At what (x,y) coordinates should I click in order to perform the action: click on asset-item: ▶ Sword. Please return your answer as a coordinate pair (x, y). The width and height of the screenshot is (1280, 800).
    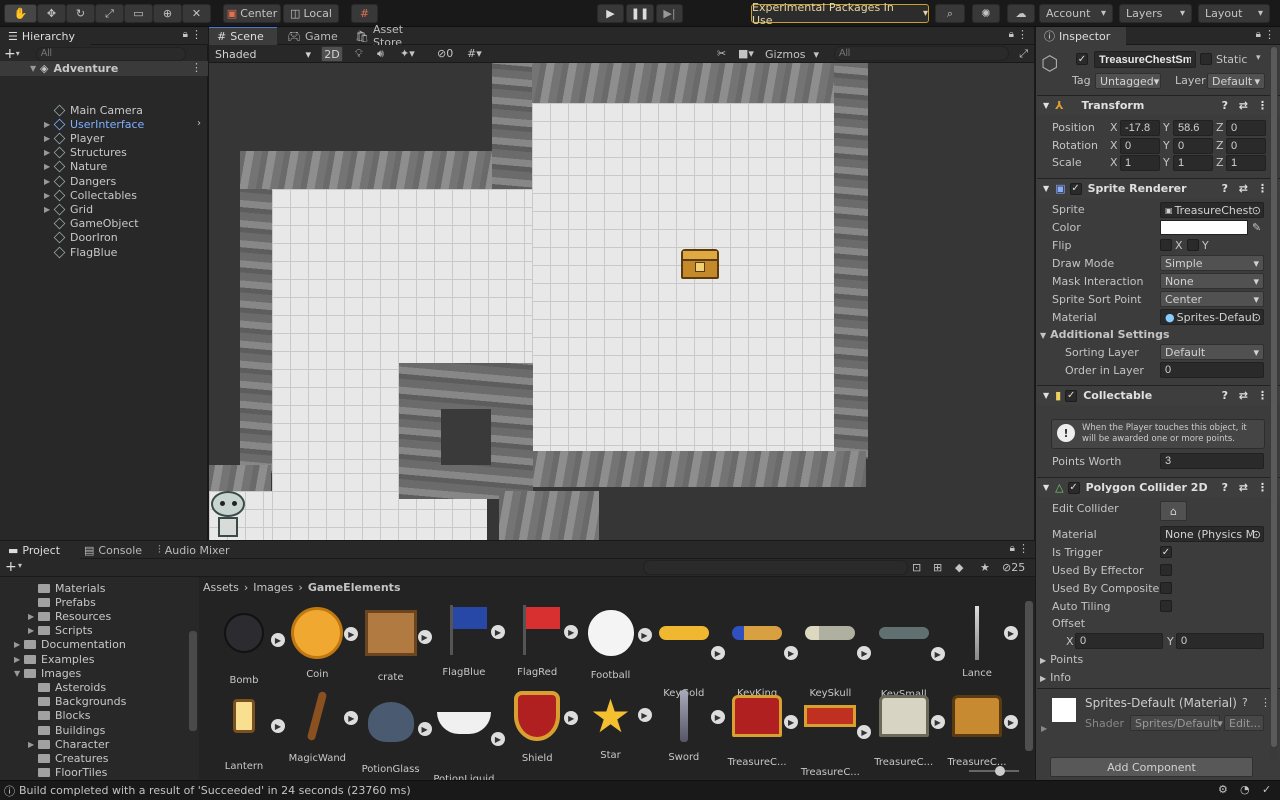
    Looking at the image, I should click on (686, 725).